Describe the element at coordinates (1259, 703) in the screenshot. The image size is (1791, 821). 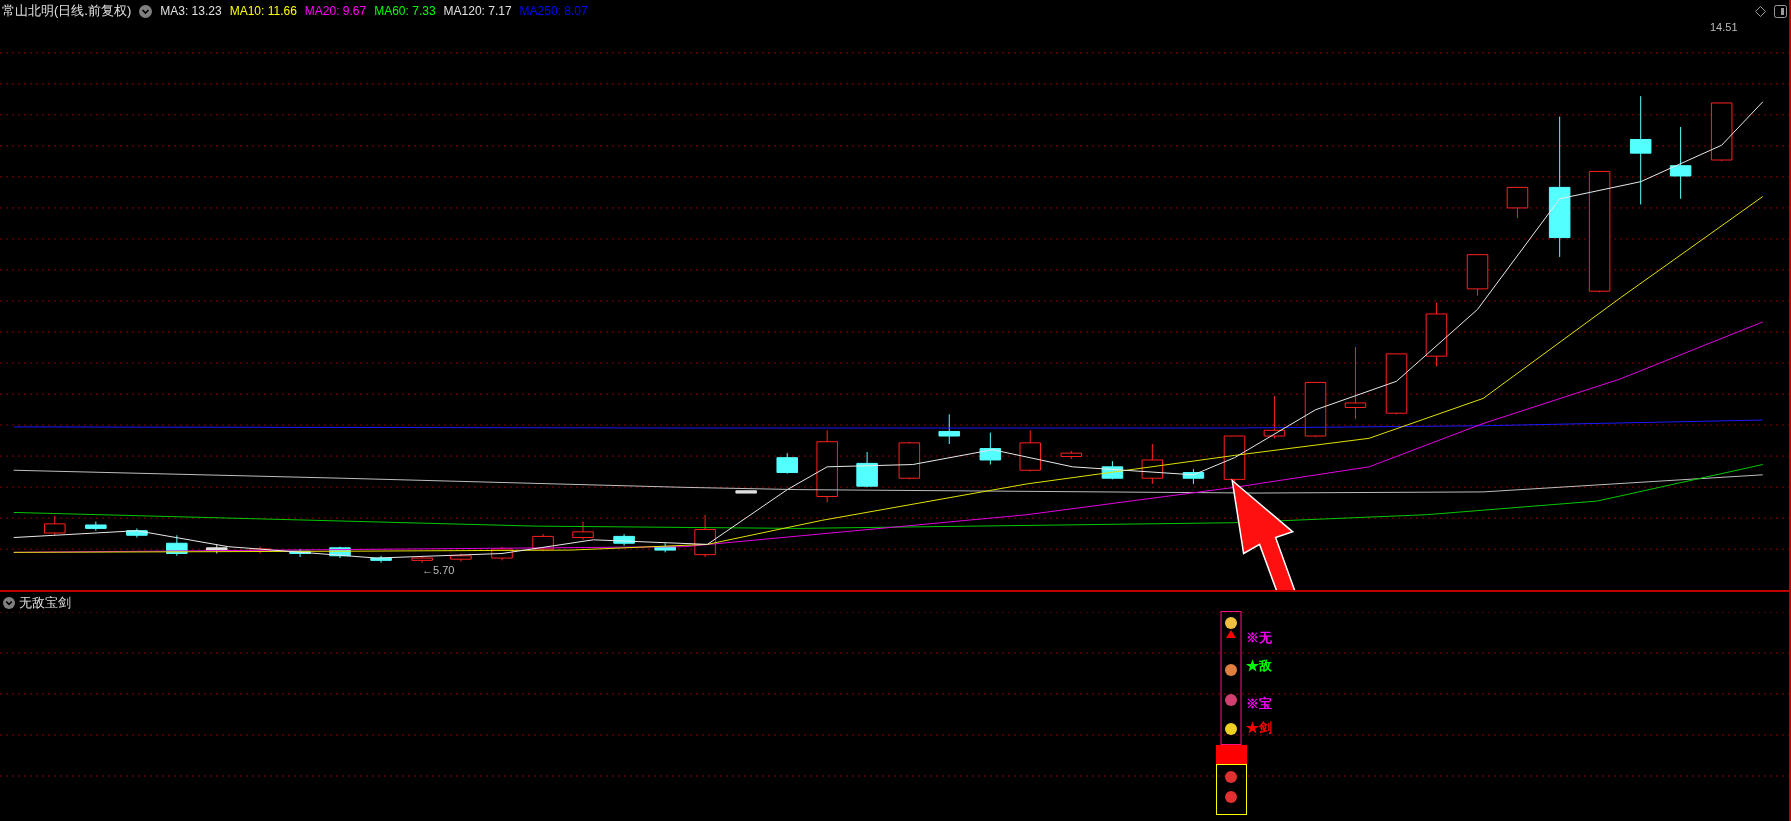
I see `signal-label: ※宝` at that location.